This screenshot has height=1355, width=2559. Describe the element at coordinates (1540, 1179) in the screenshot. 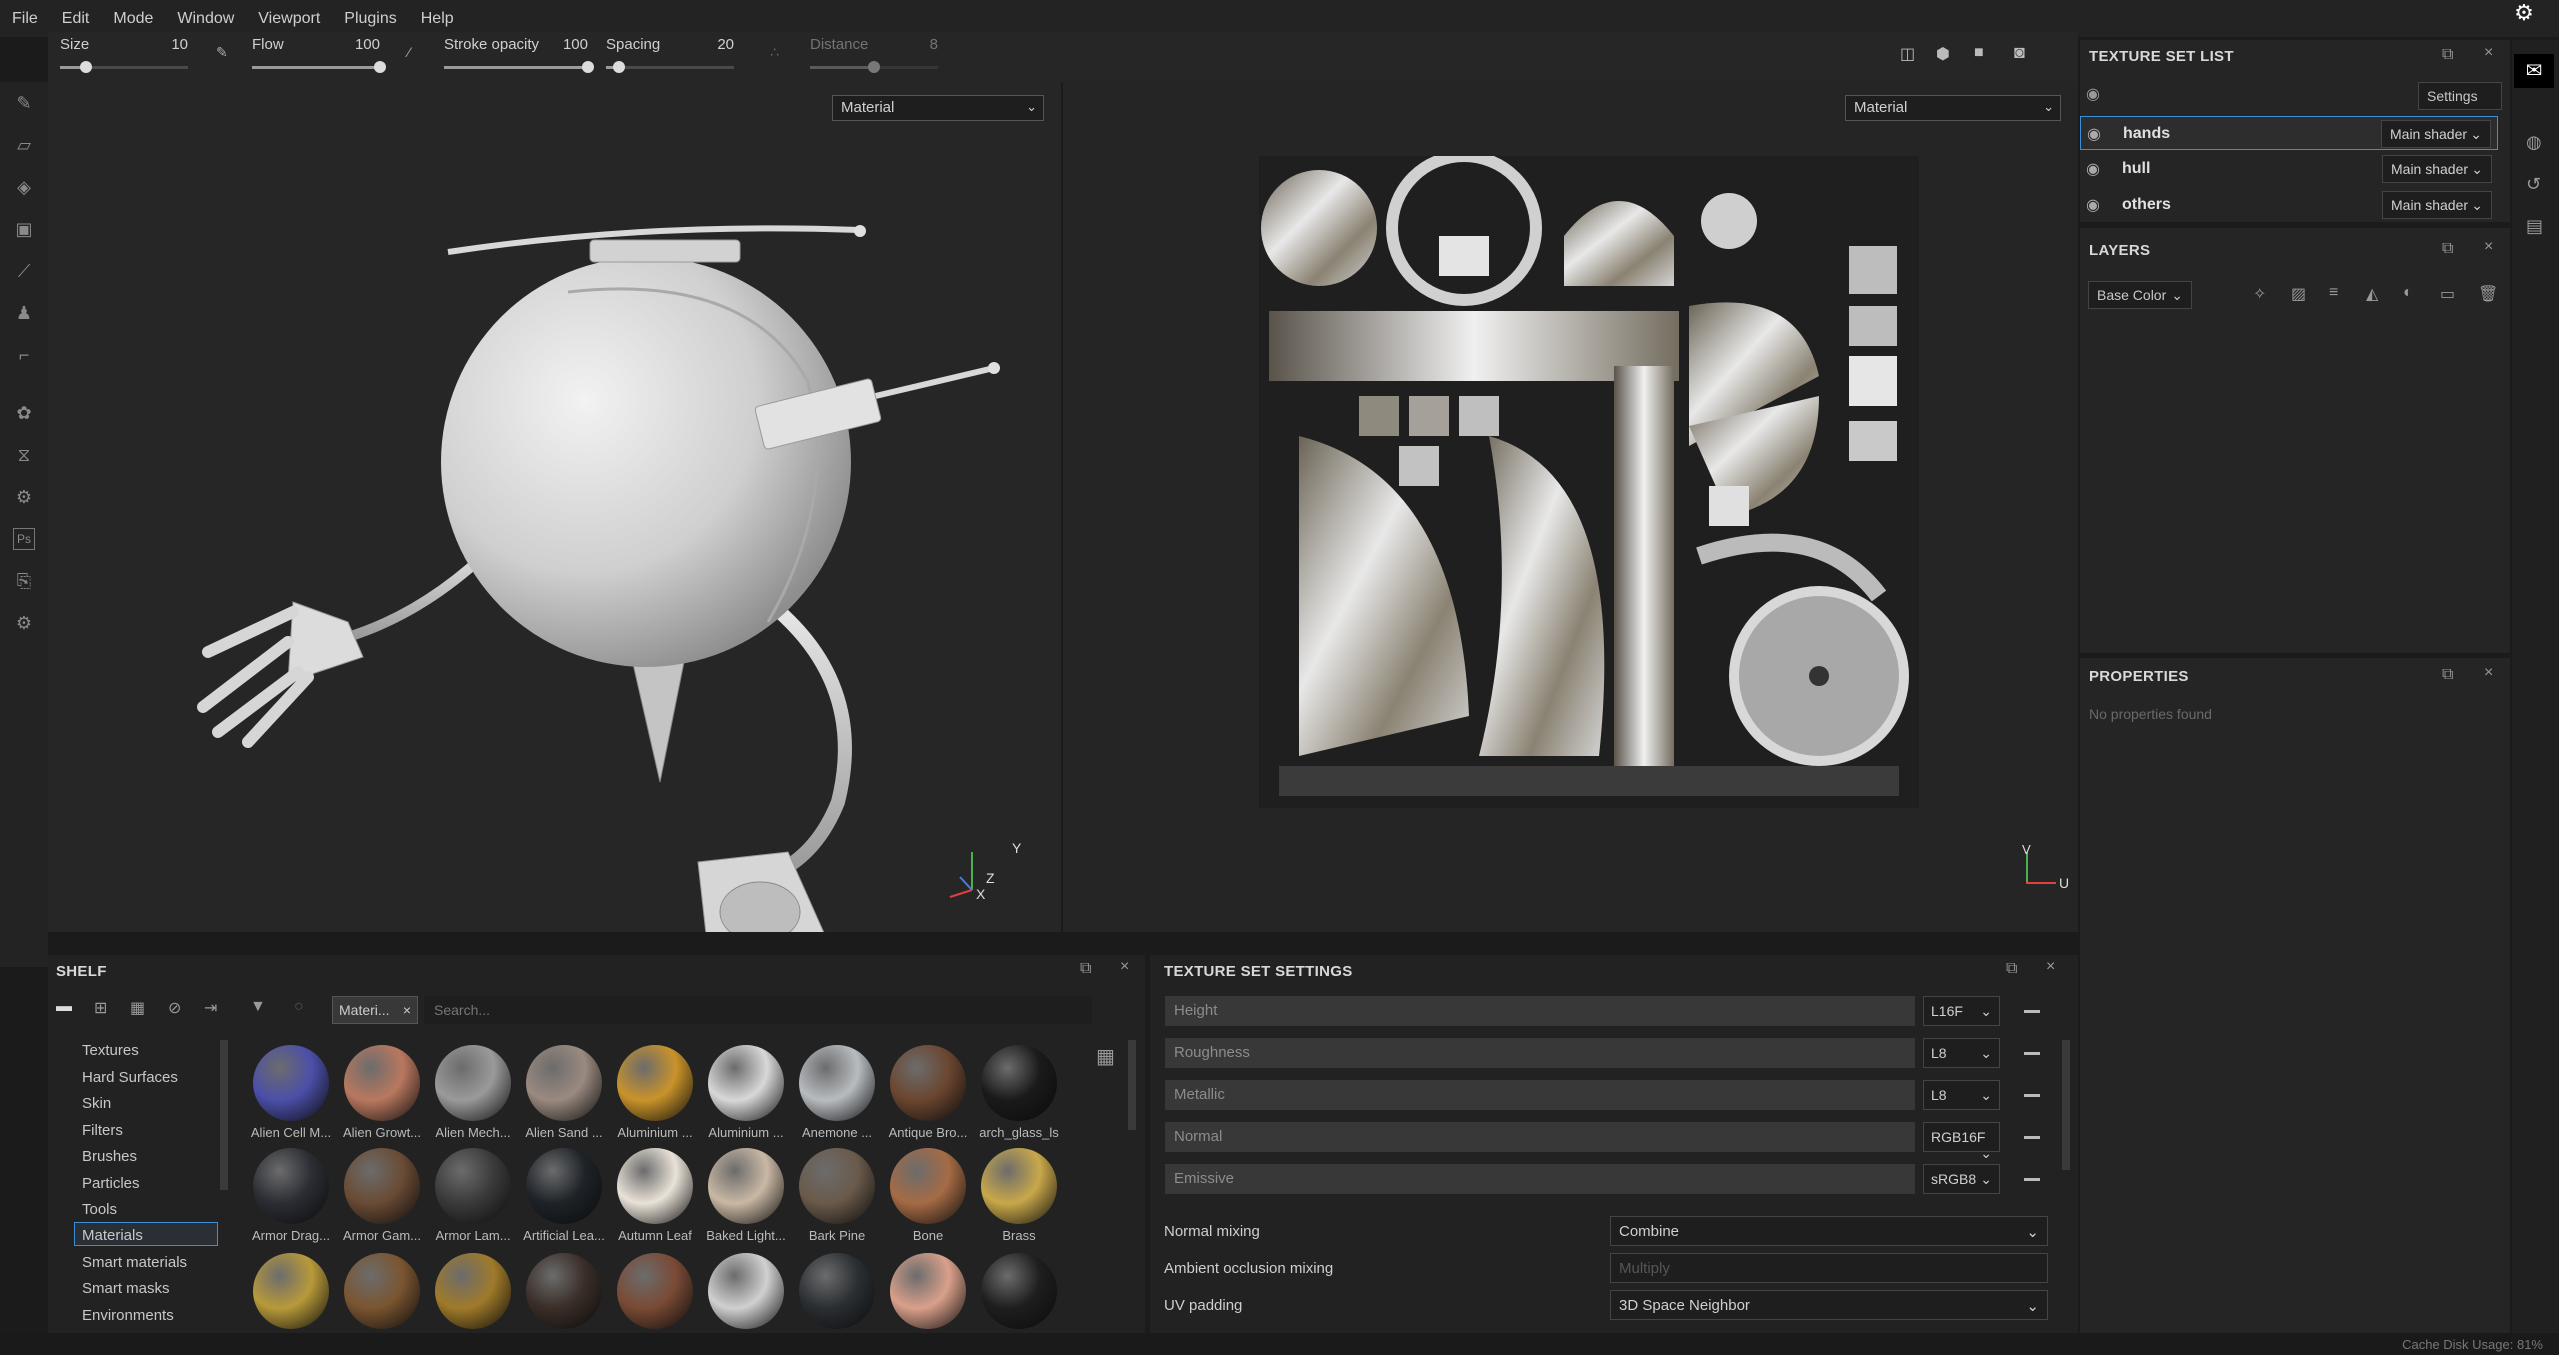

I see `channel-emissive: Emissive` at that location.